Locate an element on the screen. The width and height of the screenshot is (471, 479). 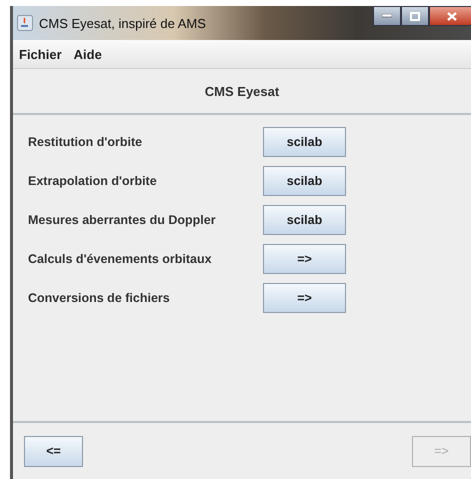
close-button is located at coordinates (450, 16).